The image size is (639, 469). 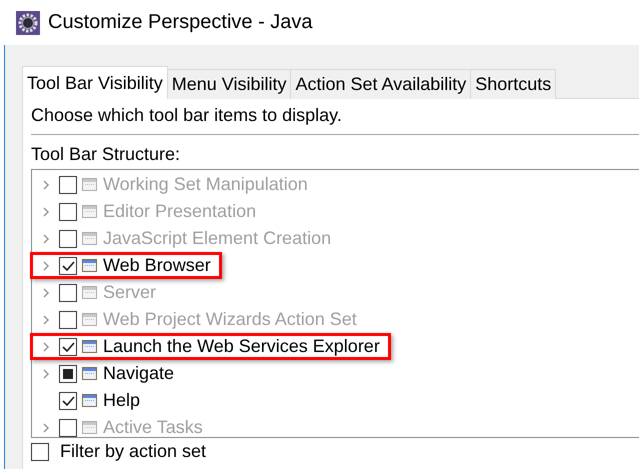 What do you see at coordinates (133, 452) in the screenshot?
I see `checkbox-label: Filter by action set` at bounding box center [133, 452].